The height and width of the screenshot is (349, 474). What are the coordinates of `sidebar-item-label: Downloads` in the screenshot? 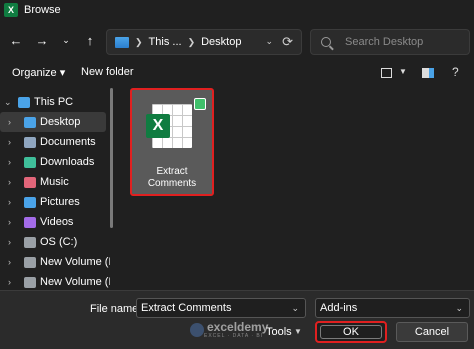 It's located at (67, 162).